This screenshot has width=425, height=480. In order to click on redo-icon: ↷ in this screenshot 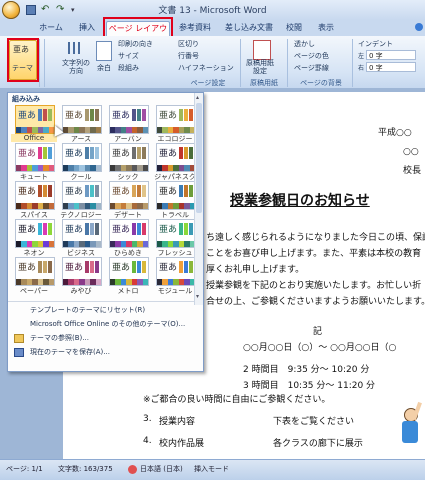, I will do `click(61, 10)`.